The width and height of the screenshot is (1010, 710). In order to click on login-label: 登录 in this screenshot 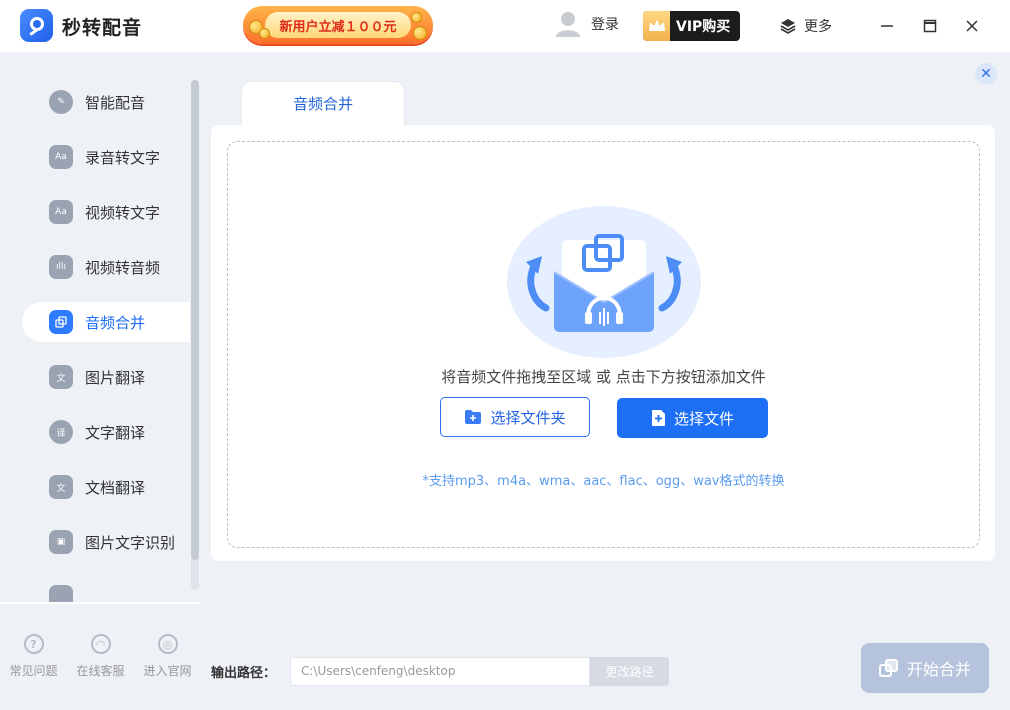, I will do `click(605, 25)`.